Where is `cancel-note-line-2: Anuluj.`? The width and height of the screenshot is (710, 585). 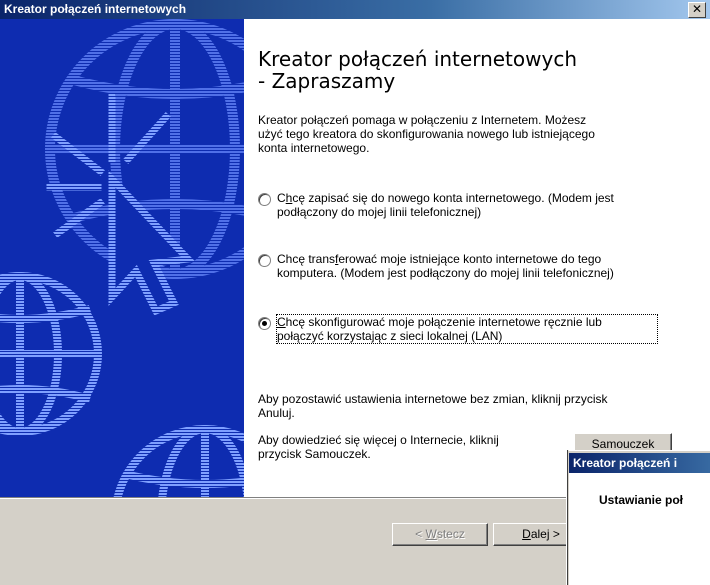
cancel-note-line-2: Anuluj. is located at coordinates (276, 413).